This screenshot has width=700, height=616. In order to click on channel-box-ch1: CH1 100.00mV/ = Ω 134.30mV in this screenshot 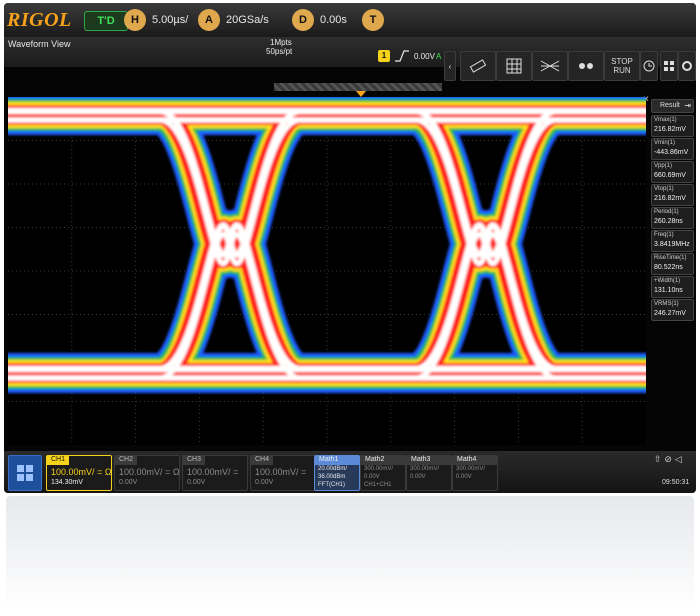, I will do `click(79, 473)`.